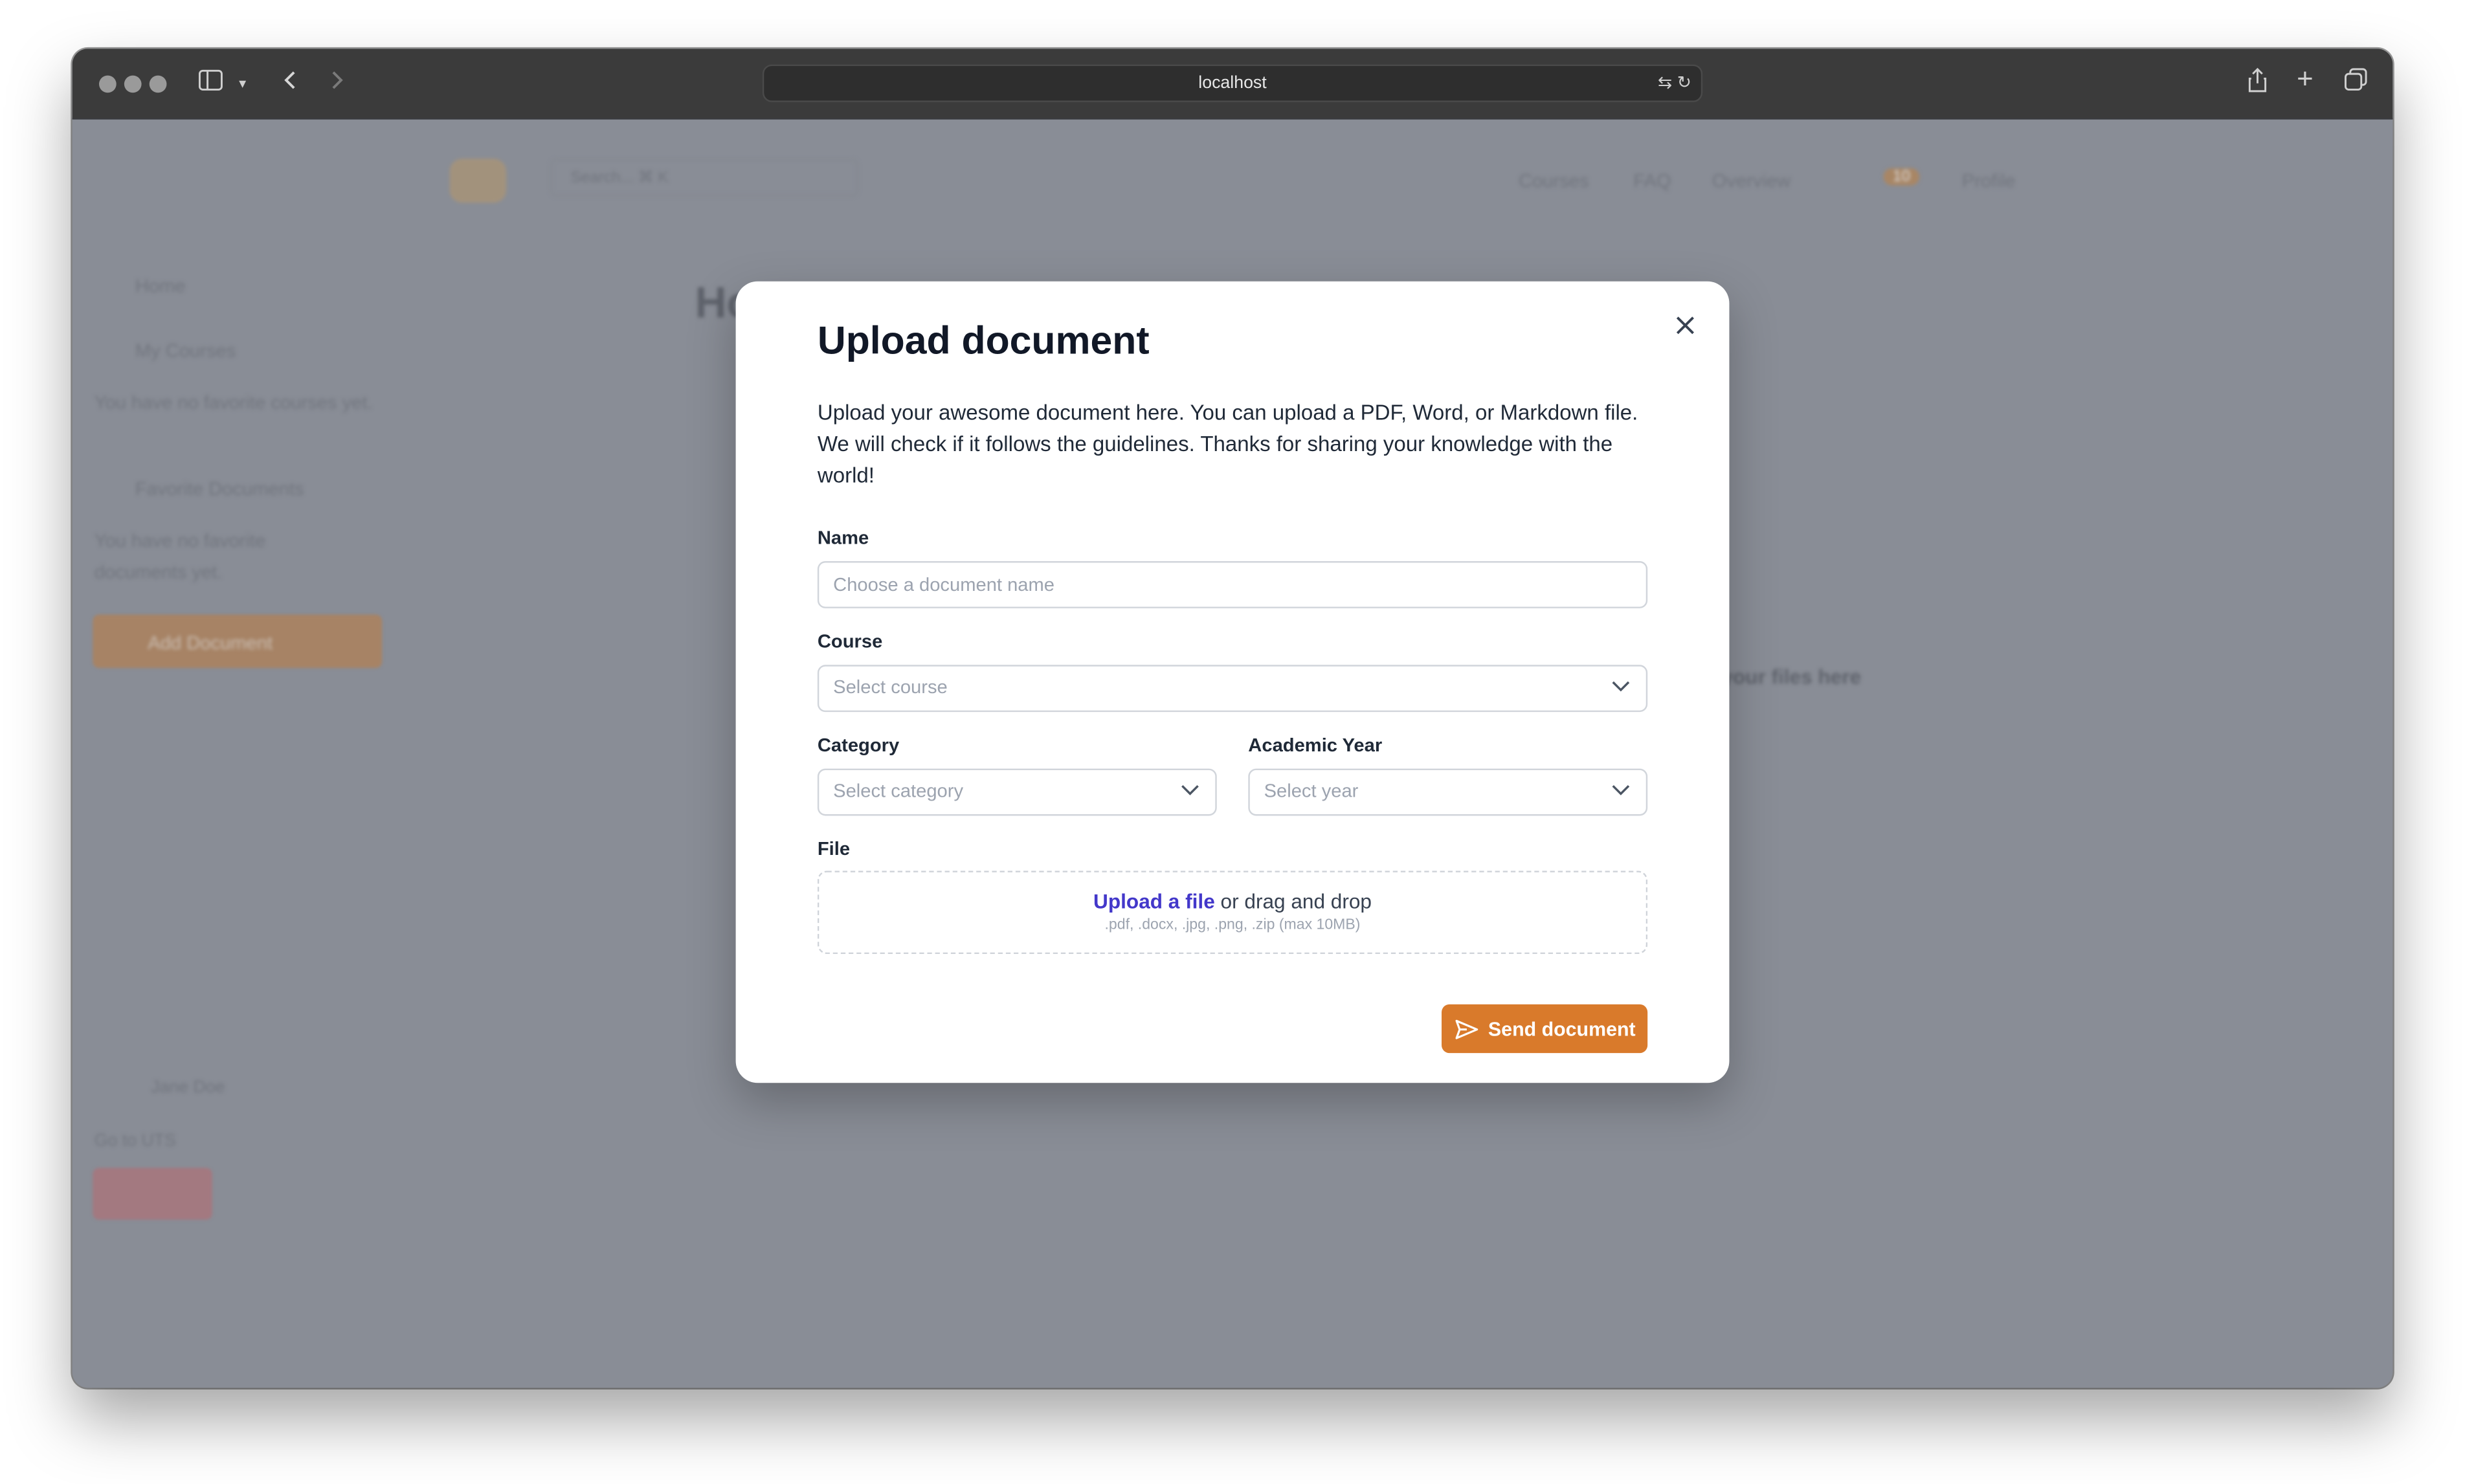 The width and height of the screenshot is (2465, 1484). What do you see at coordinates (1466, 1029) in the screenshot?
I see `send-icon` at bounding box center [1466, 1029].